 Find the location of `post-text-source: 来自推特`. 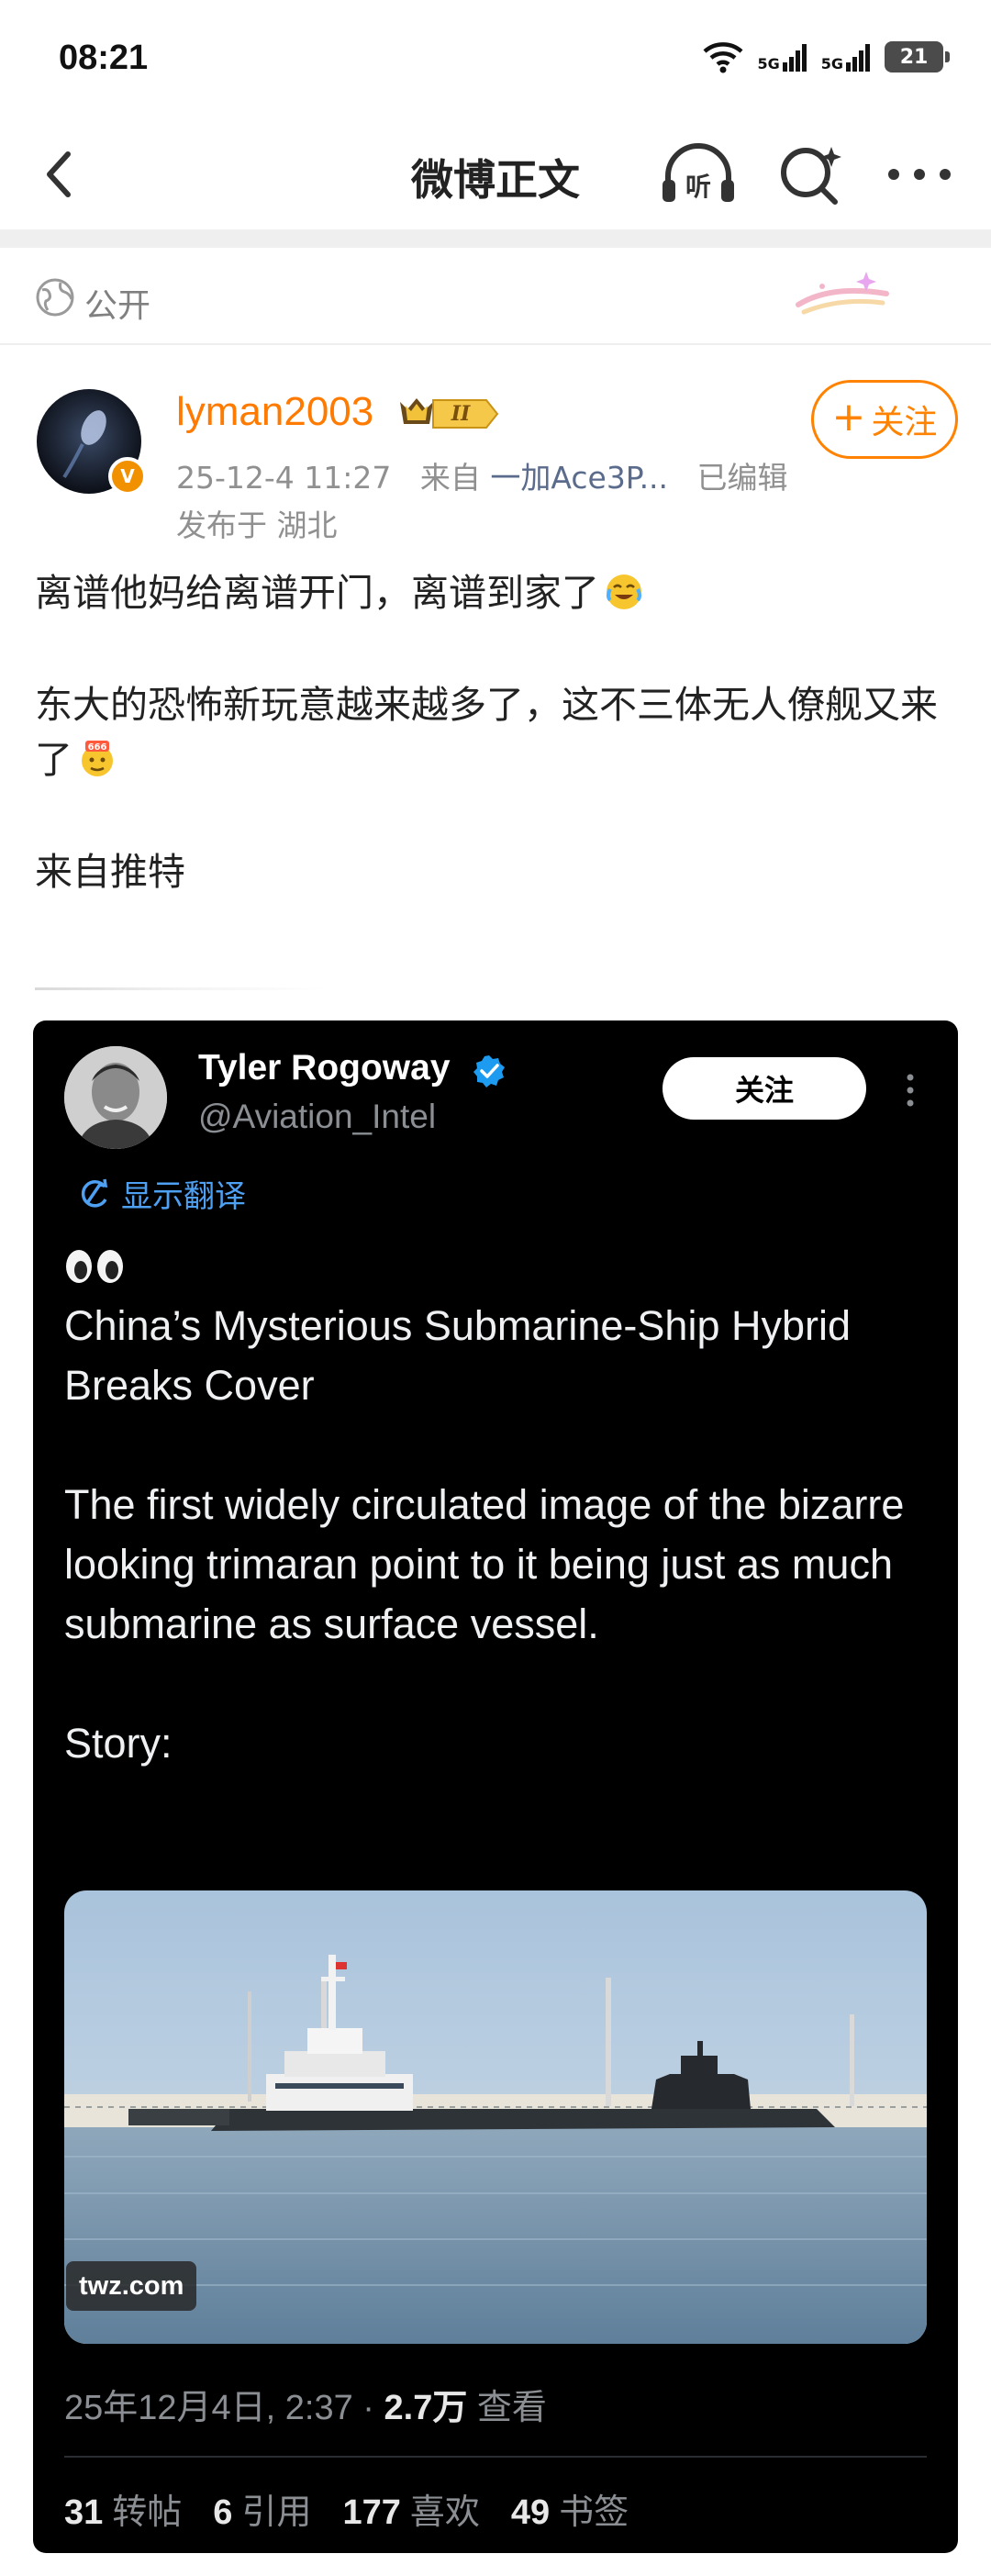

post-text-source: 来自推特 is located at coordinates (110, 872).